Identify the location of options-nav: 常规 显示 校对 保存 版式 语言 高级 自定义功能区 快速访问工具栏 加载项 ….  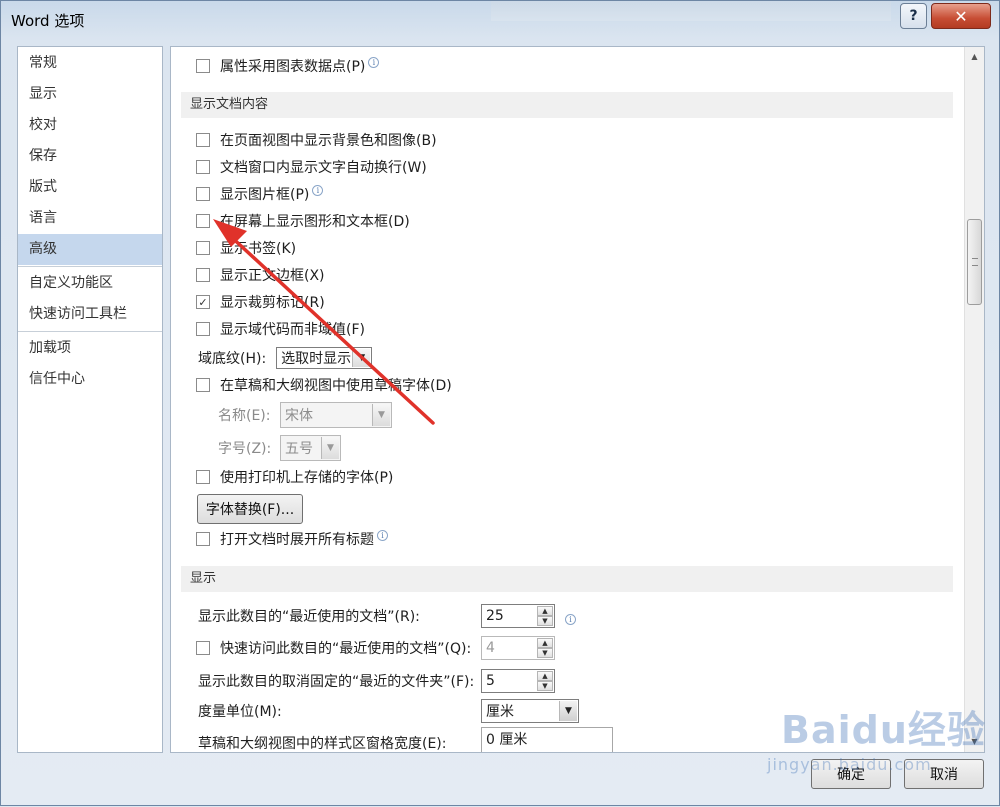
(90, 399).